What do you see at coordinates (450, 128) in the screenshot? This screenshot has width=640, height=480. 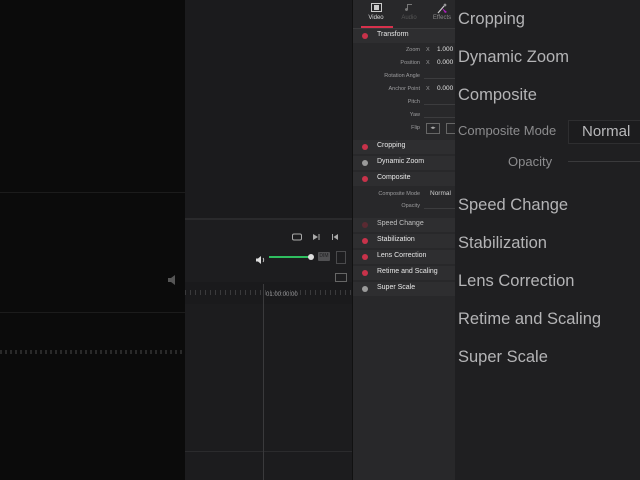 I see `flip-vertical-icon` at bounding box center [450, 128].